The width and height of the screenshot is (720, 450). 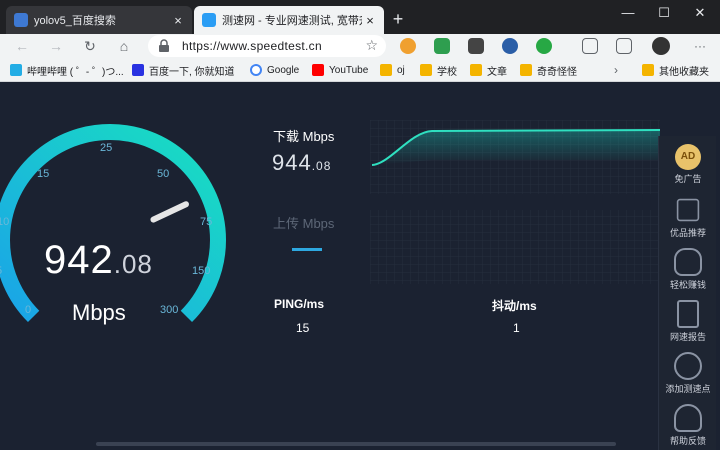 I want to click on gauge-arc, so click(x=113, y=223).